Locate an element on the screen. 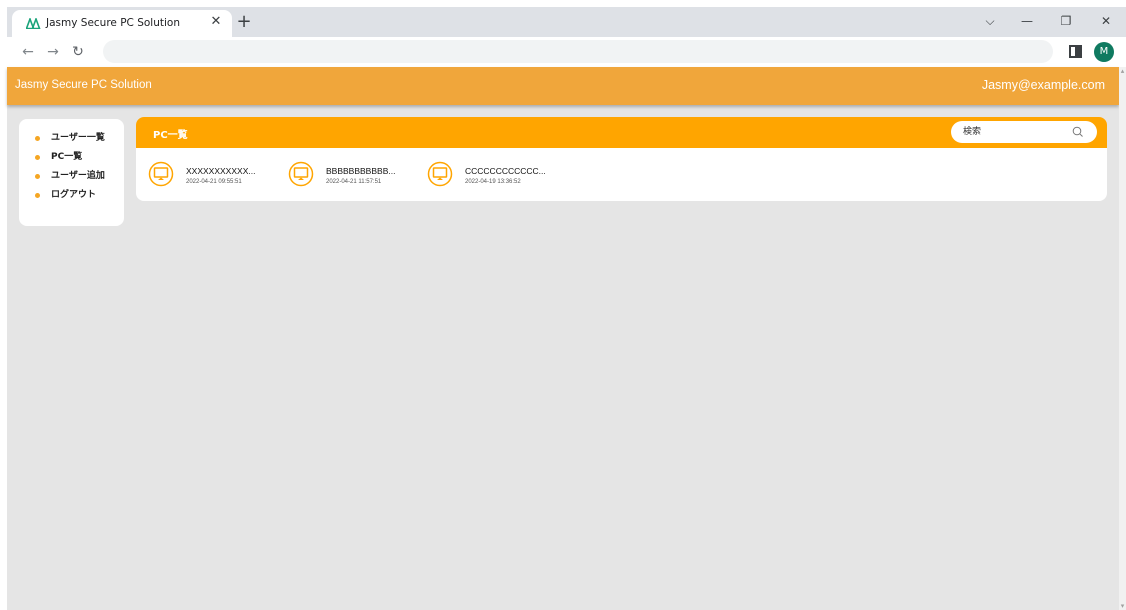 This screenshot has width=1126, height=610. tab-strip: Jasmy Secure PC Solution ✕ + ⌵ — ❐ ✕ is located at coordinates (566, 22).